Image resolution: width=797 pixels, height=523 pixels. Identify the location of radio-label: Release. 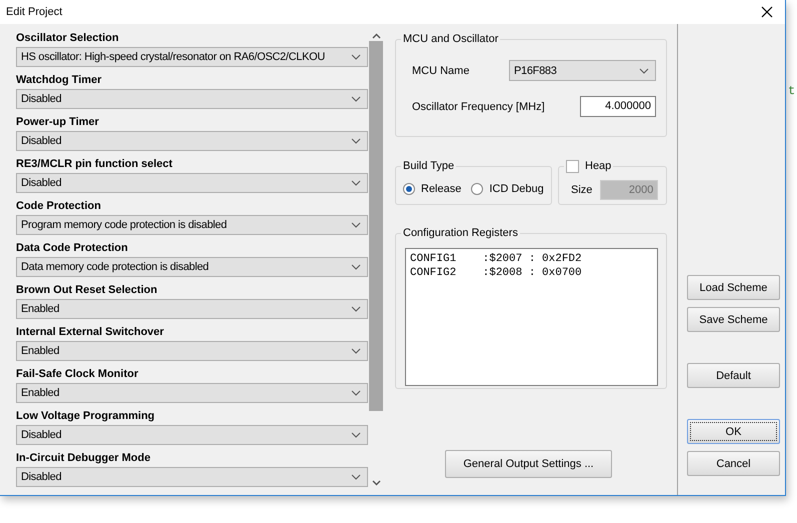
(441, 188).